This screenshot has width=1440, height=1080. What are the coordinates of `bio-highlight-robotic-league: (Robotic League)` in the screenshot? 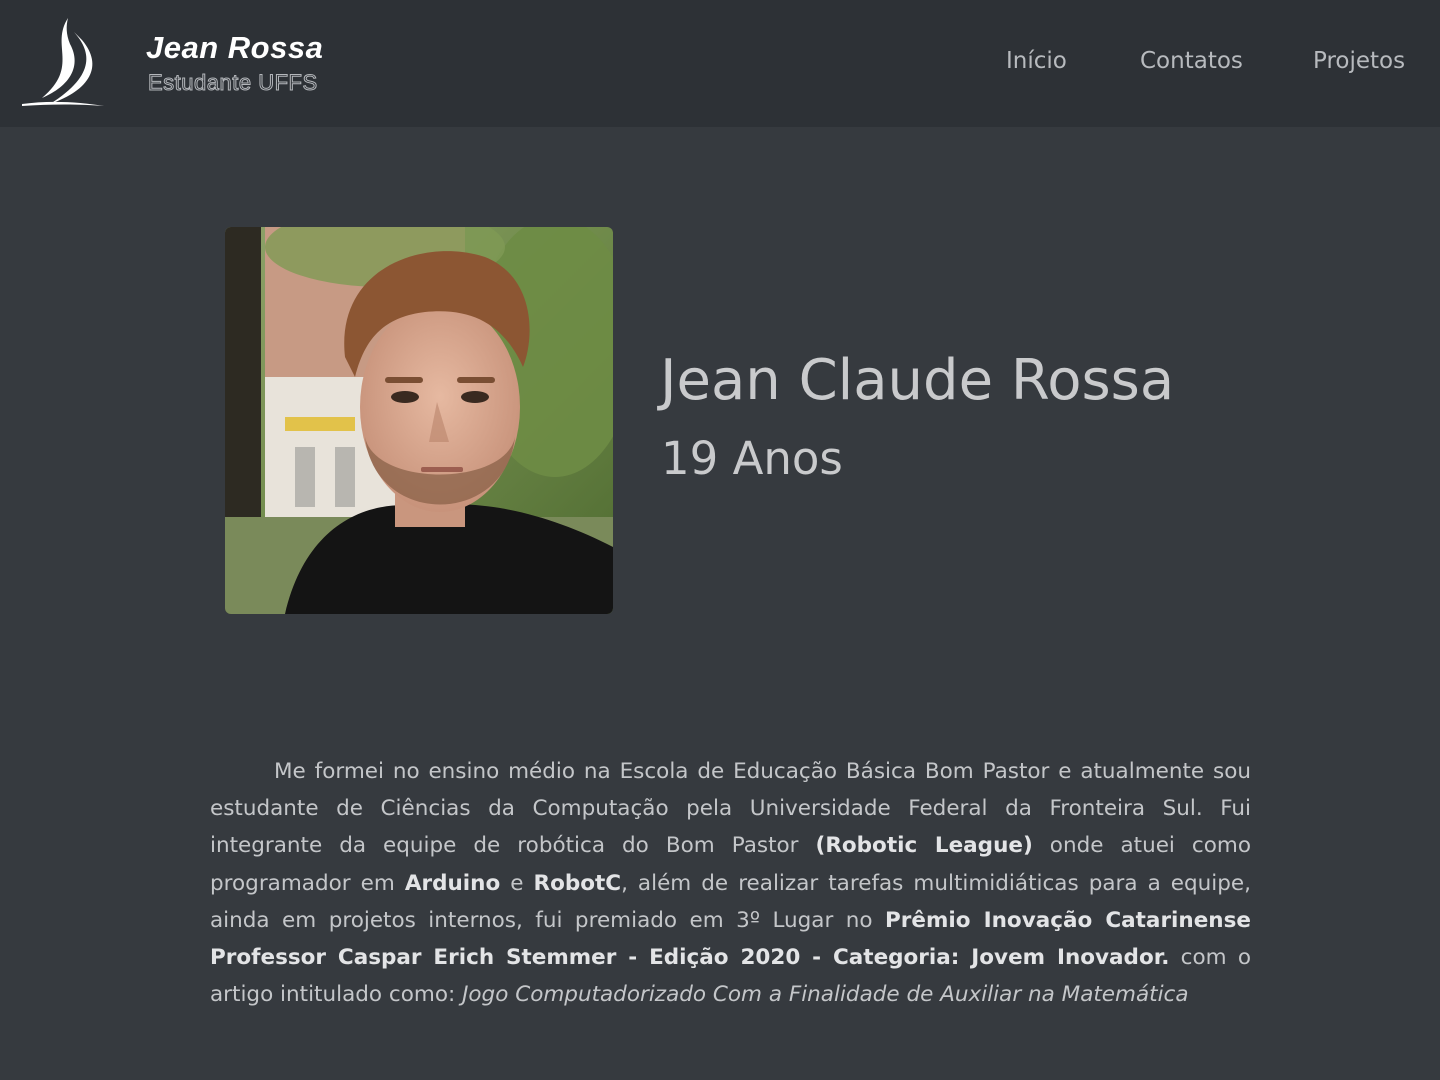 It's located at (924, 846).